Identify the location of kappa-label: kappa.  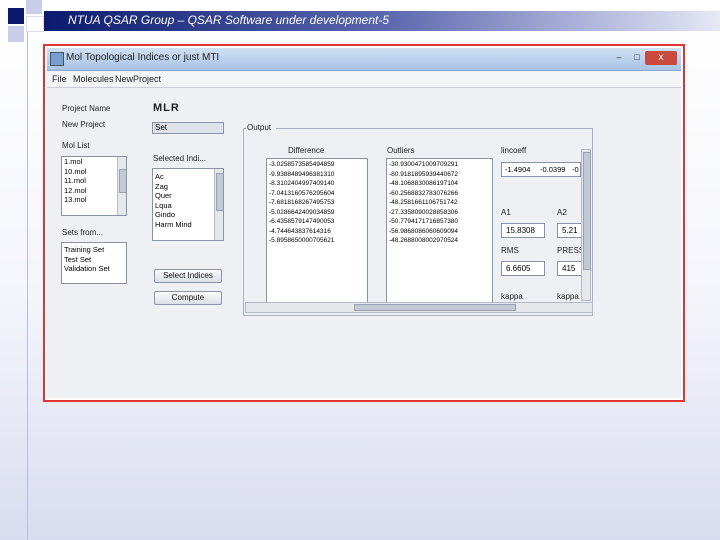
(512, 296).